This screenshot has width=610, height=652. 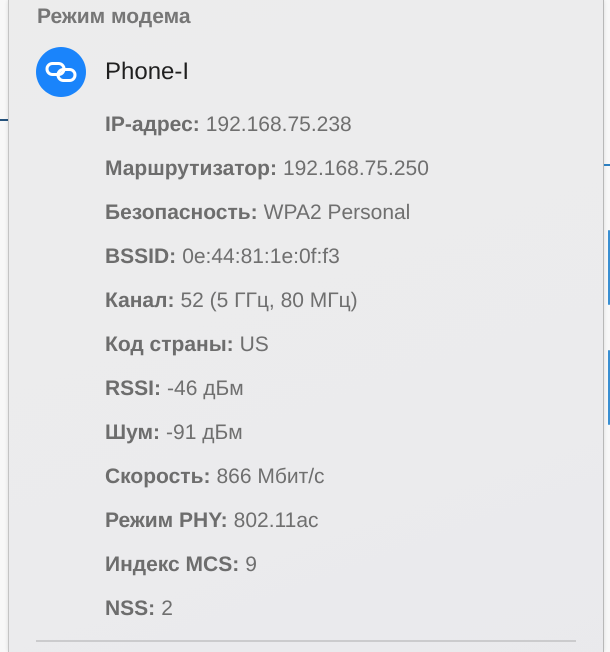 I want to click on detail-label: Канал:, so click(x=139, y=301).